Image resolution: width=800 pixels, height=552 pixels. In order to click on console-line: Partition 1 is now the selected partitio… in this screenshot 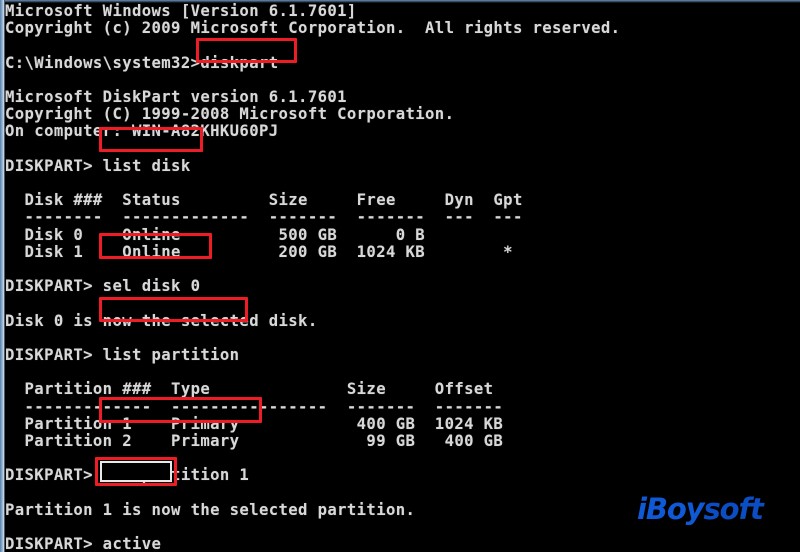, I will do `click(210, 509)`.